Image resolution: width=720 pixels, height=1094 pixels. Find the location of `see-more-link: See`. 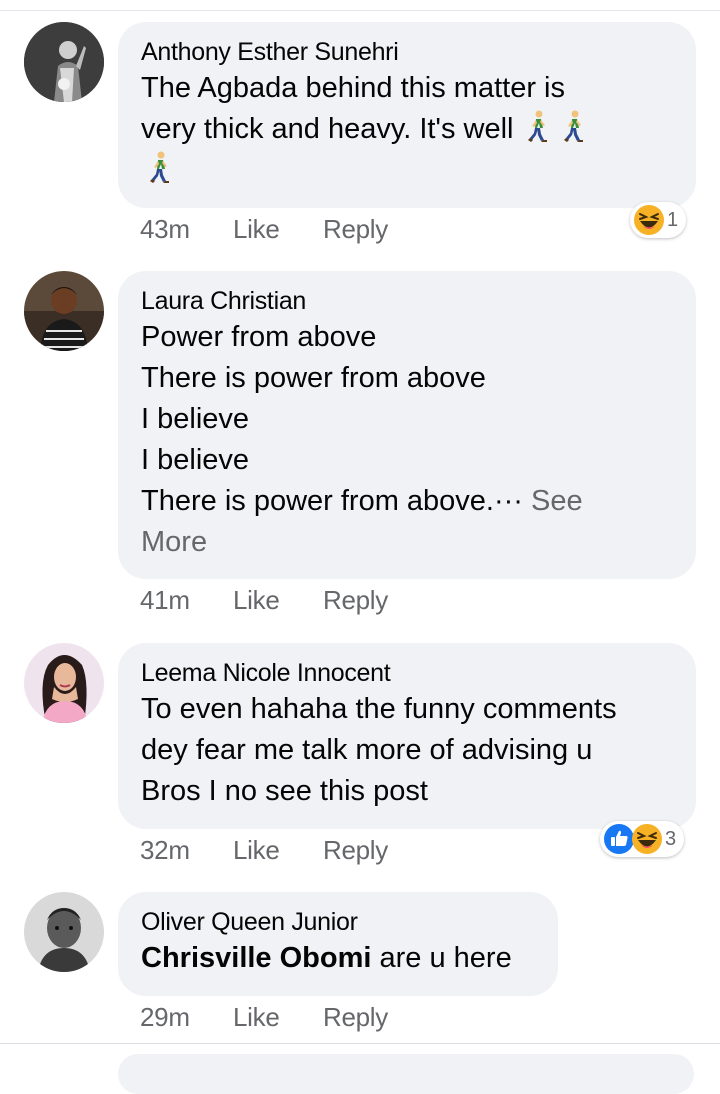

see-more-link: See is located at coordinates (553, 501).